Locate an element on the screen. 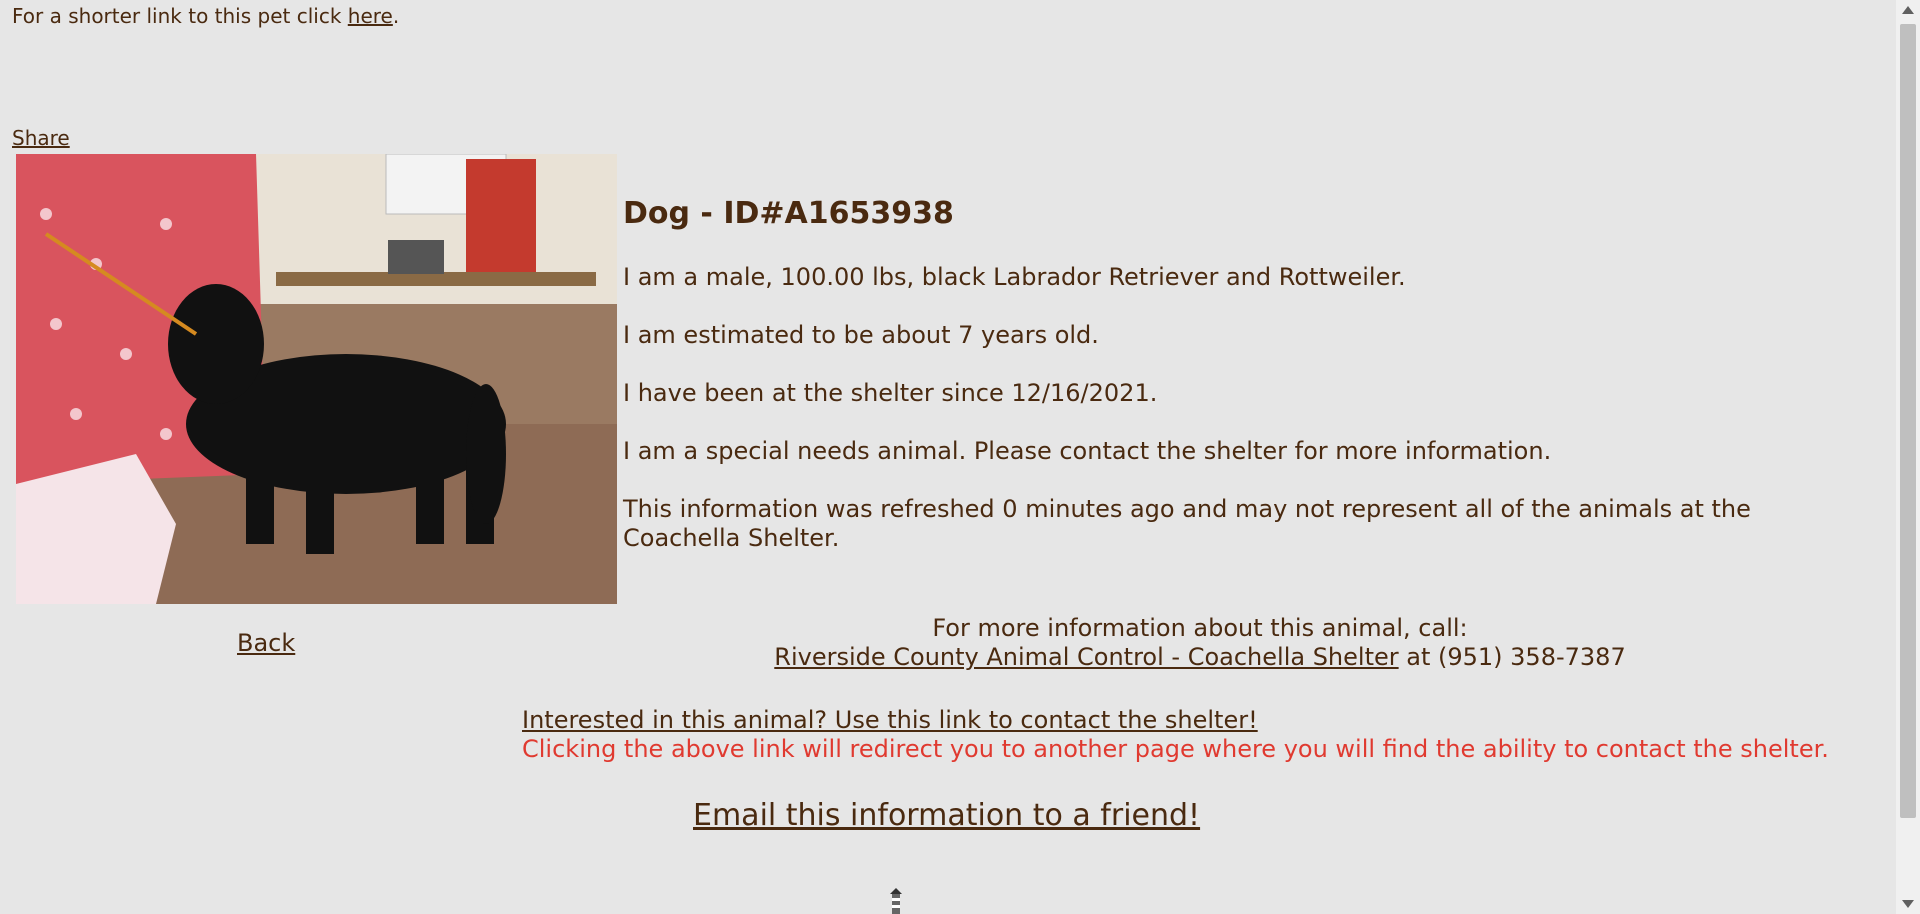 This screenshot has width=1920, height=914. scroll-thumb is located at coordinates (1908, 421).